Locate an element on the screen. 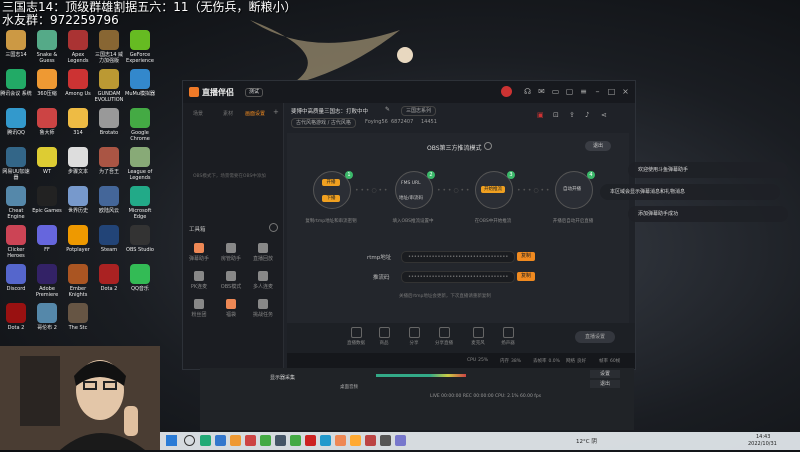  obs-source-row-1: 显示器采集 is located at coordinates (282, 377).